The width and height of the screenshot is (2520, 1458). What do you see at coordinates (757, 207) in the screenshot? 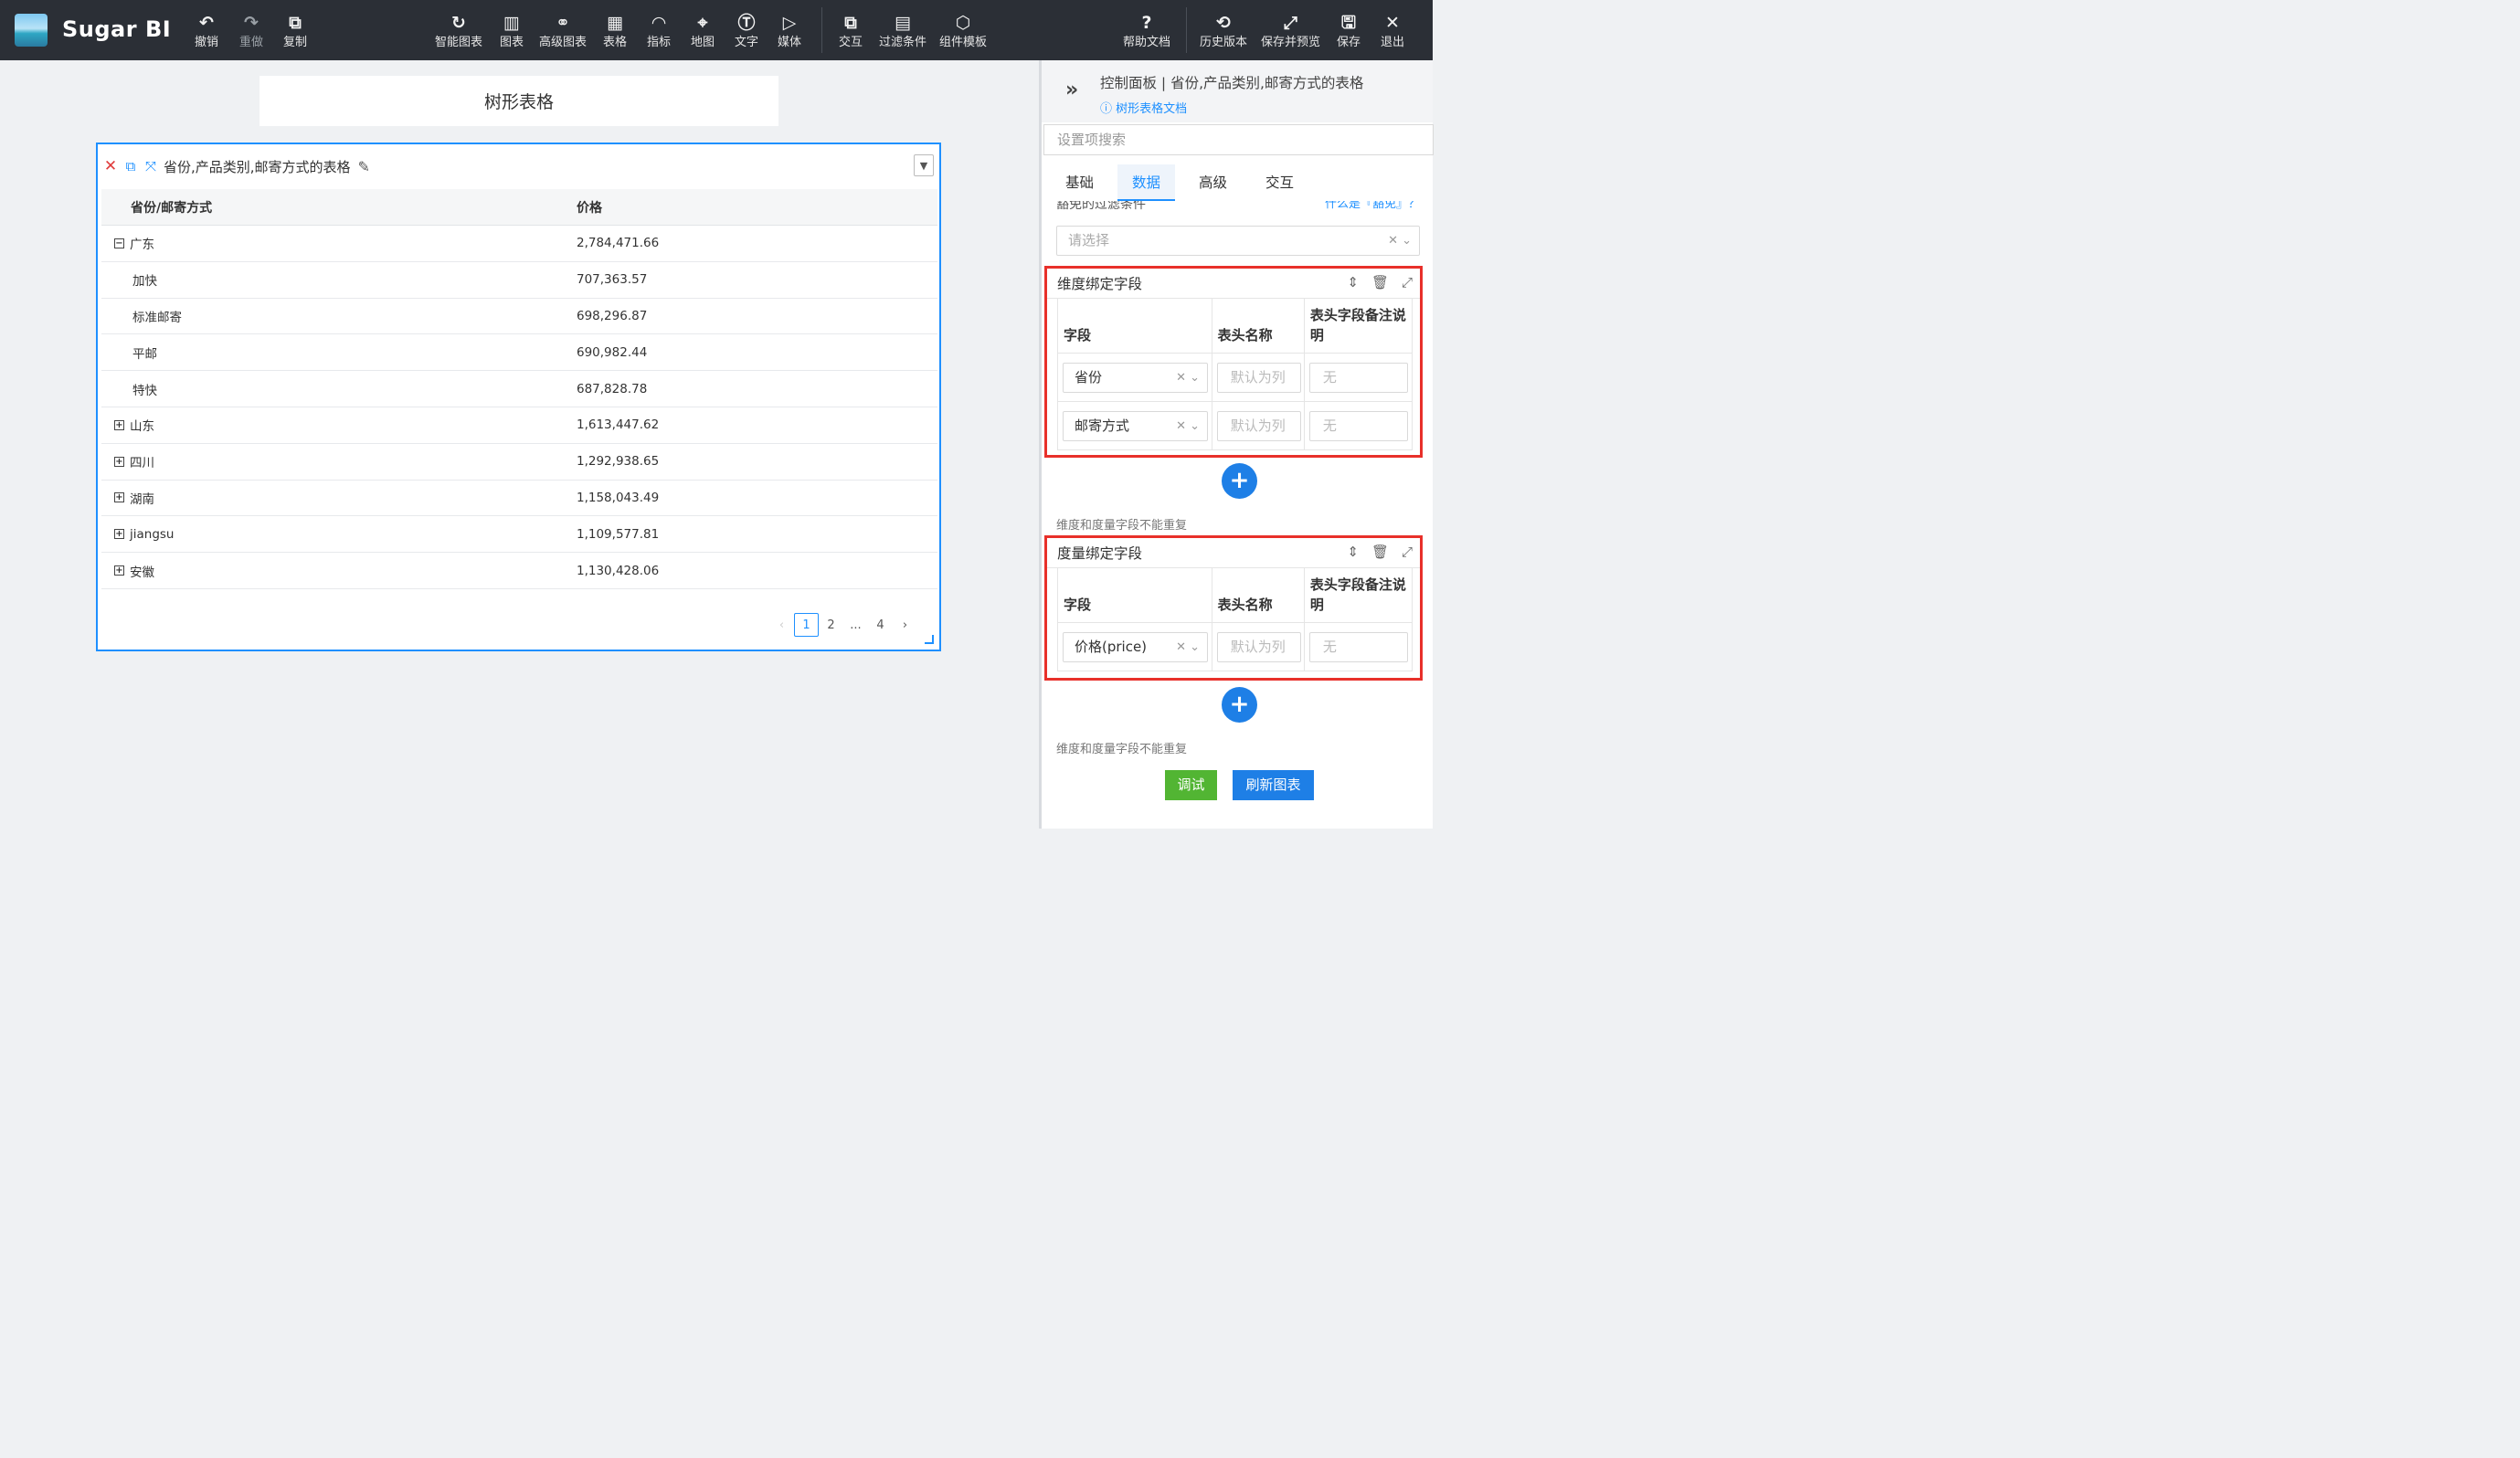
I see `column-header: 价格` at bounding box center [757, 207].